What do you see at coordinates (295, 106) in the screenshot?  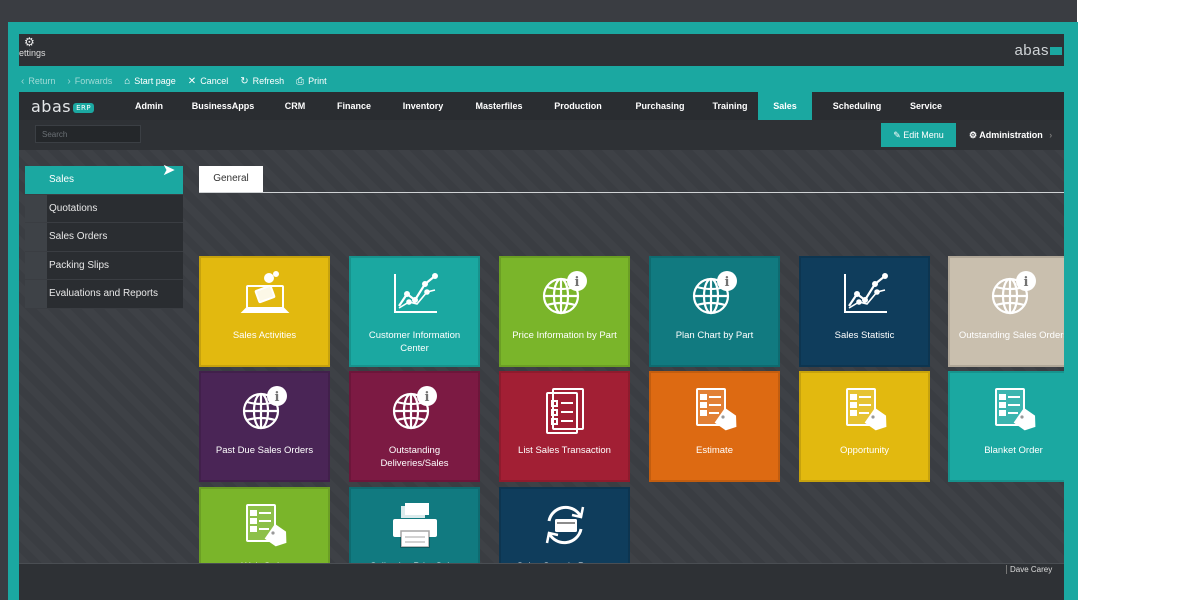 I see `nav-item-crm: CRM` at bounding box center [295, 106].